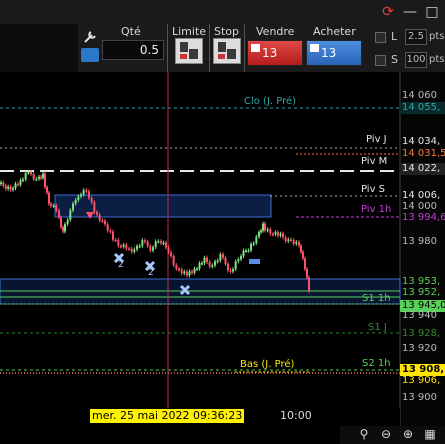 The height and width of the screenshot is (444, 445). Describe the element at coordinates (39, 48) in the screenshot. I see `toolbar-left-strip` at that location.